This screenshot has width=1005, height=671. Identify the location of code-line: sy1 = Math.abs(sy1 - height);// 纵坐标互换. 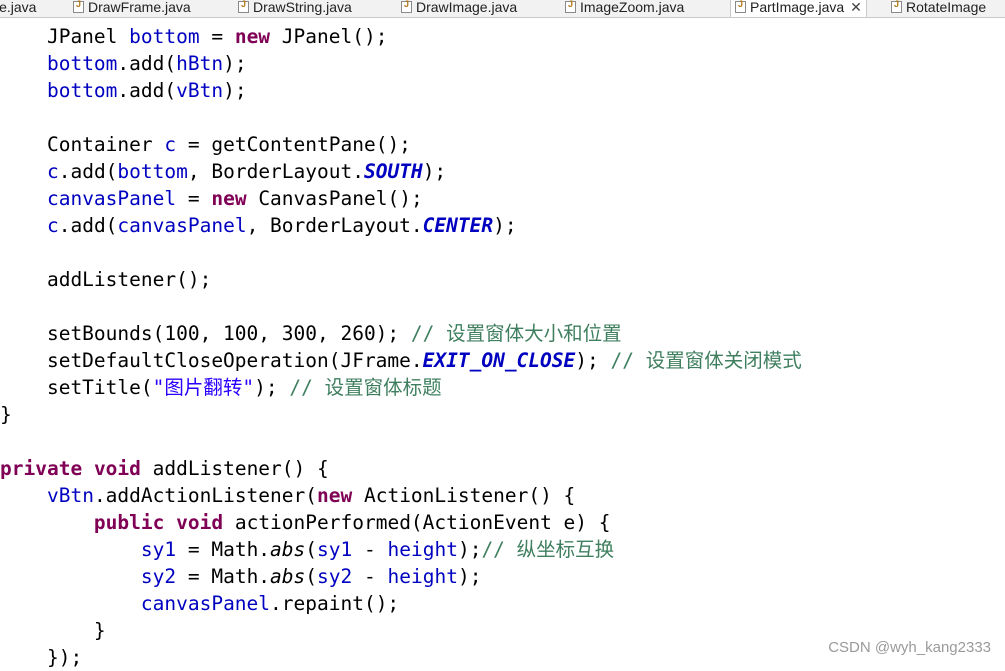
(502, 549).